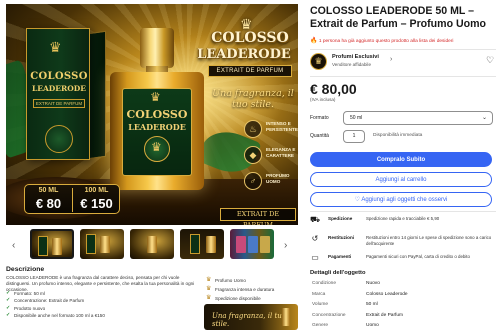 Image resolution: width=500 pixels, height=333 pixels. What do you see at coordinates (86, 294) in the screenshot?
I see `list-item: Formato: 50 ml` at bounding box center [86, 294].